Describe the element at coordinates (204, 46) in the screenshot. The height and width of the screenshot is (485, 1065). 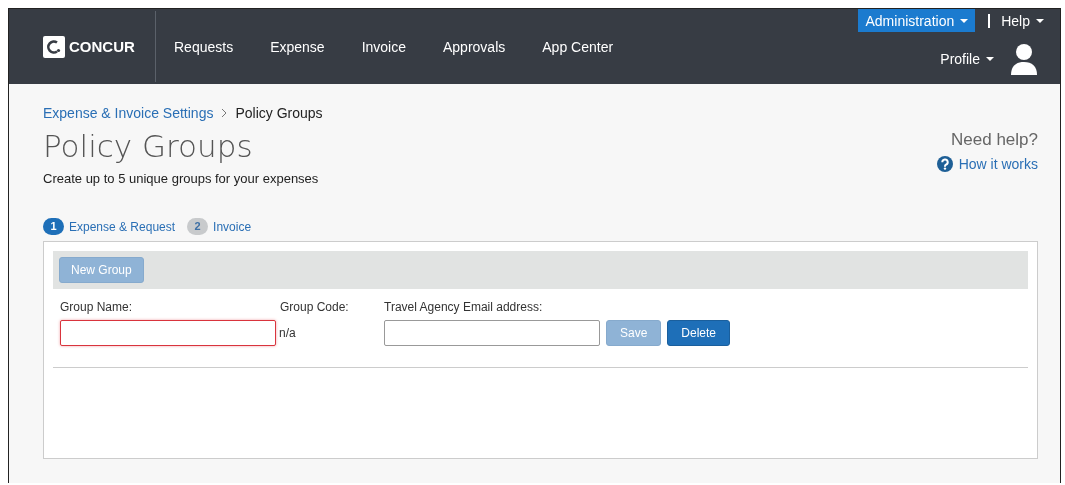
I see `nav-link: Requests` at that location.